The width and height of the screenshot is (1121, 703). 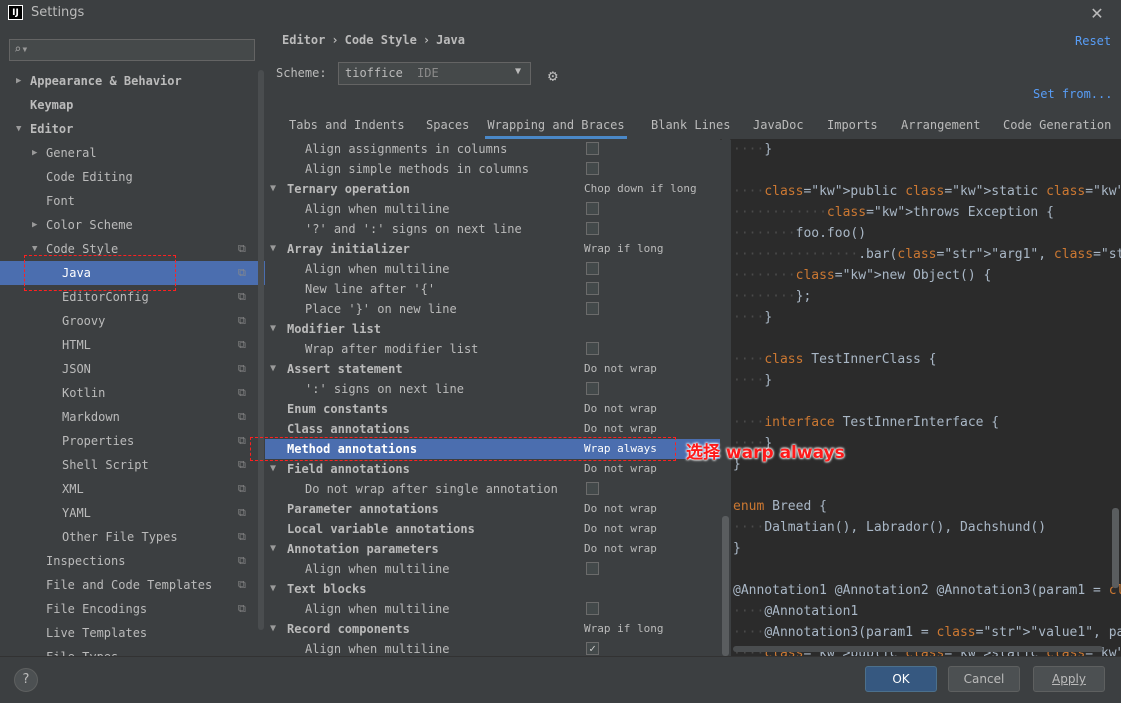 What do you see at coordinates (132, 153) in the screenshot?
I see `sidebar-item-general: ▶ General` at bounding box center [132, 153].